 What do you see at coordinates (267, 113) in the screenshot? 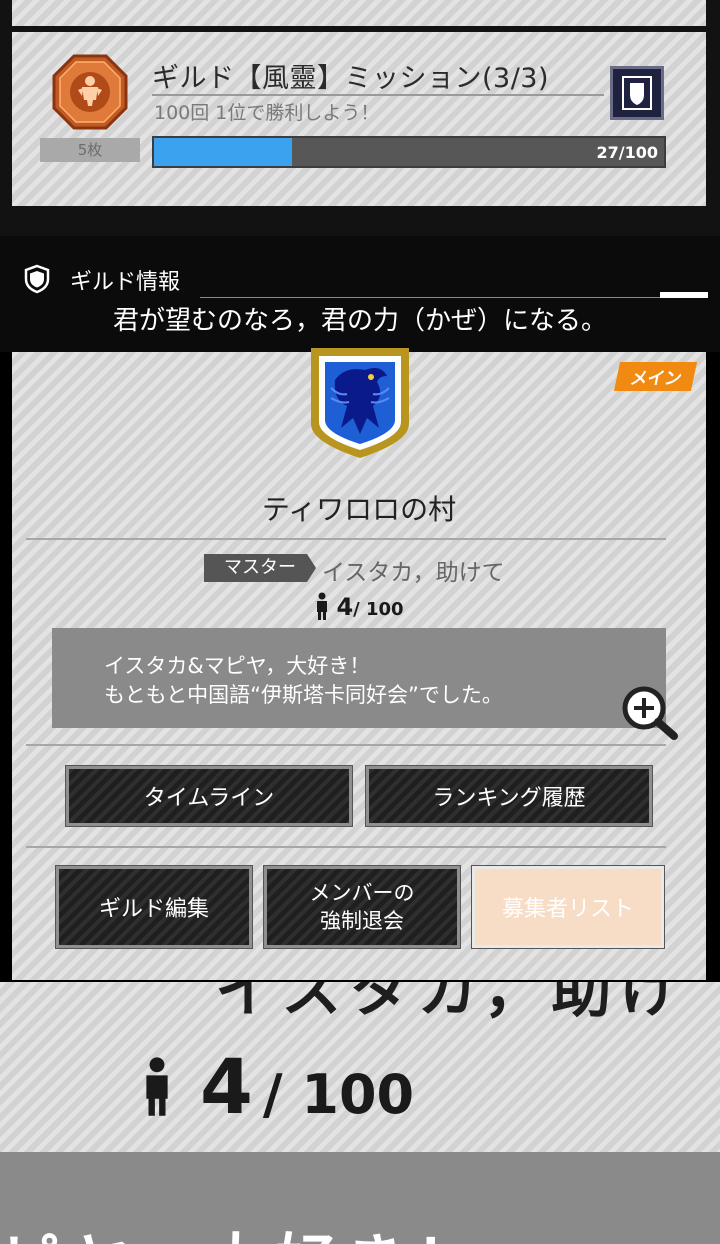
I see `mission-description: 100回 1位で勝利しよう！` at bounding box center [267, 113].